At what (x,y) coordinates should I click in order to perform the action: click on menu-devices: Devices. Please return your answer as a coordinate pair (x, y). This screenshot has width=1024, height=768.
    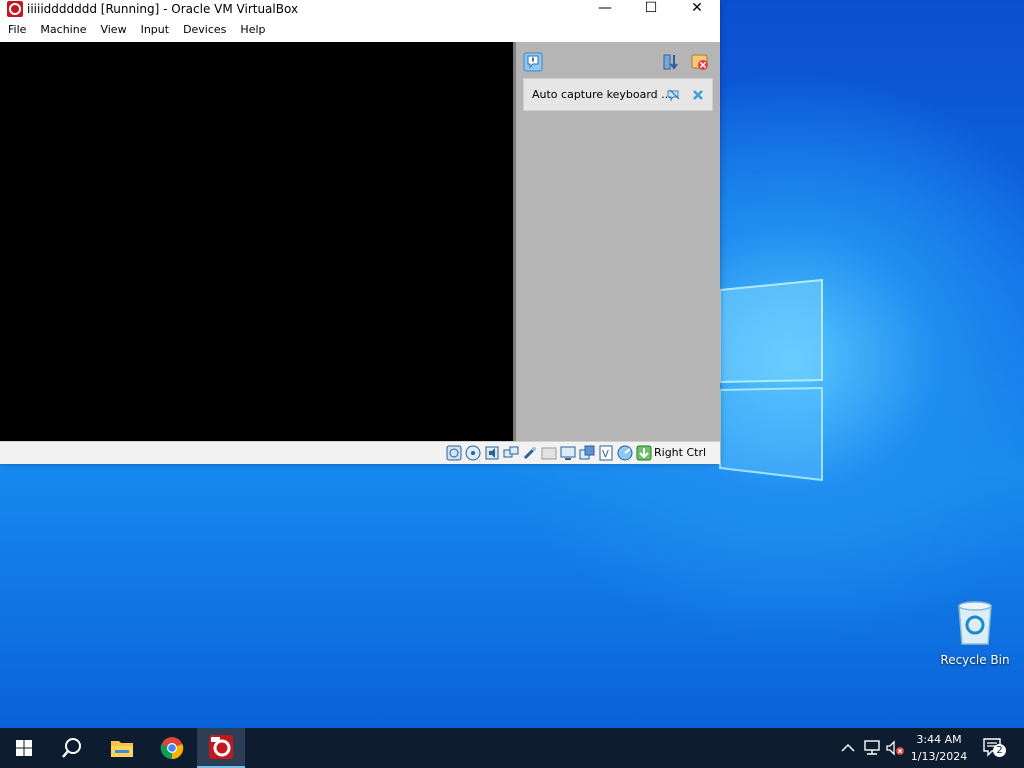
    Looking at the image, I should click on (204, 30).